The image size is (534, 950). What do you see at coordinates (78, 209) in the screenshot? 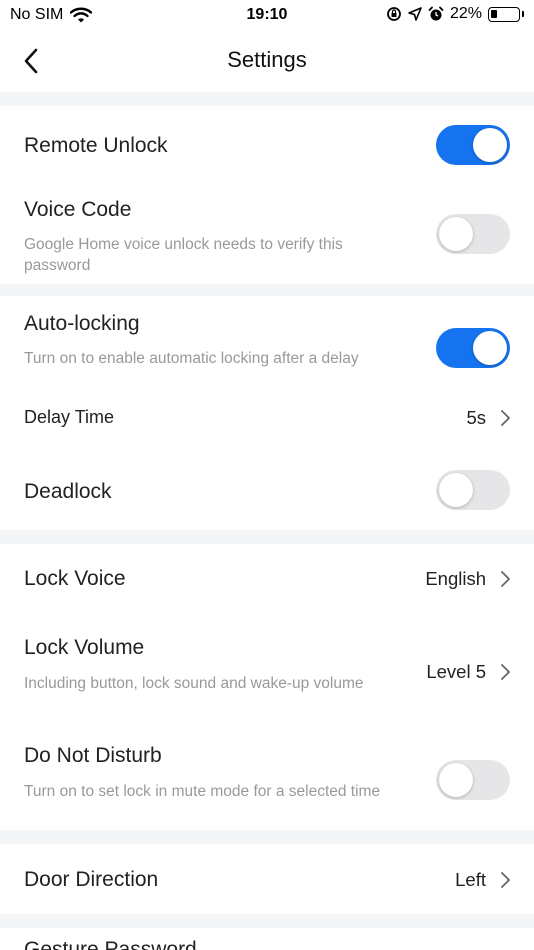
I see `voice-code-label: Voice Code` at bounding box center [78, 209].